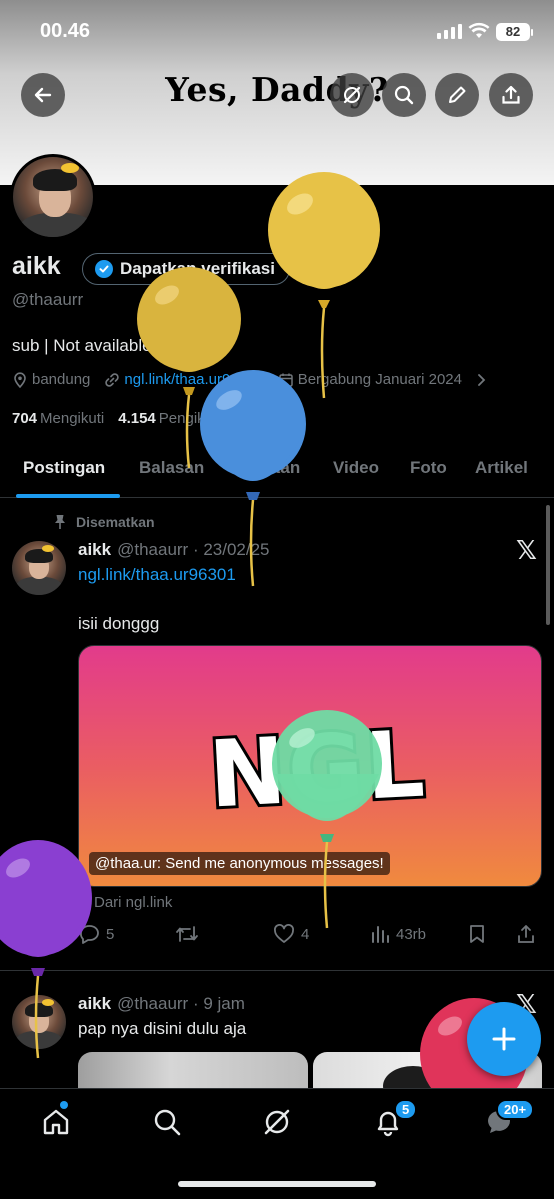 This screenshot has width=554, height=1199. What do you see at coordinates (64, 1105) in the screenshot?
I see `home-notification-dot` at bounding box center [64, 1105].